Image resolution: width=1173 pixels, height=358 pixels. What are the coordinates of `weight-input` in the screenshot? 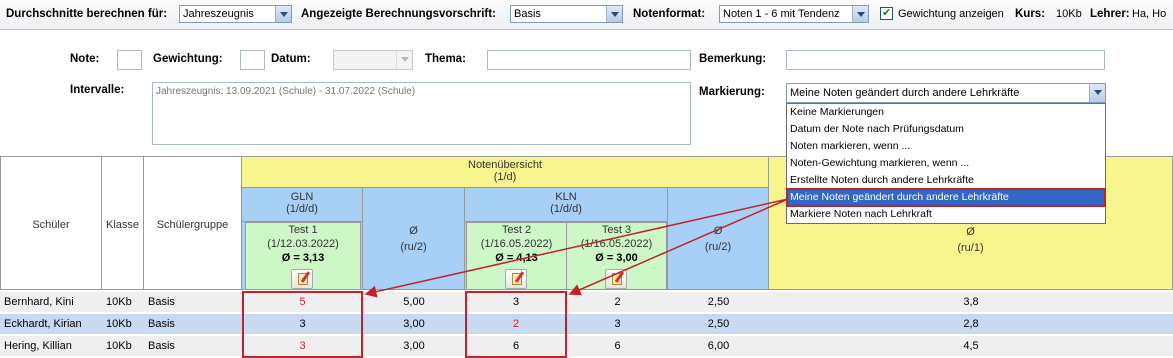 It's located at (252, 60).